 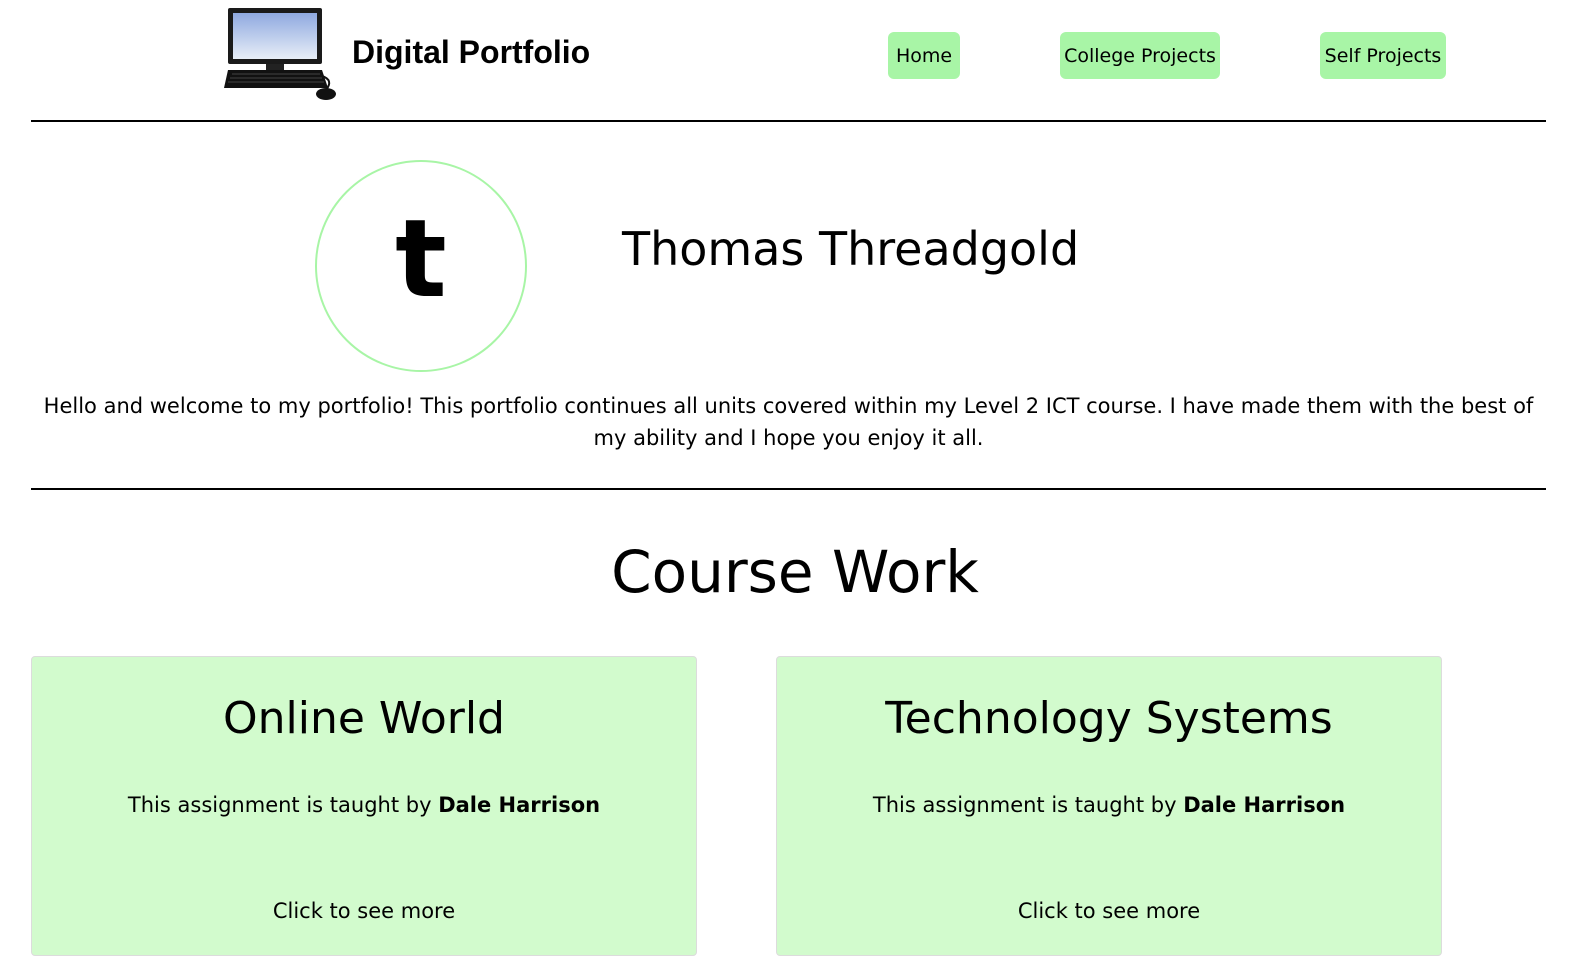 What do you see at coordinates (421, 259) in the screenshot?
I see `avatar-letter: t` at bounding box center [421, 259].